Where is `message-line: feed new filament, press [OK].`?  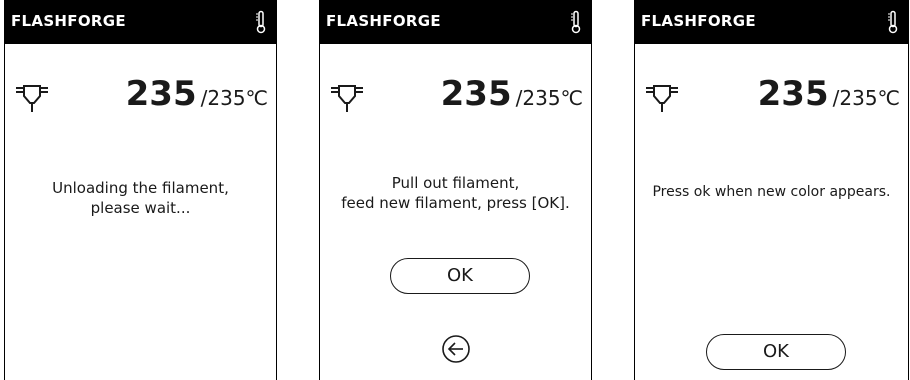 message-line: feed new filament, press [OK]. is located at coordinates (455, 203).